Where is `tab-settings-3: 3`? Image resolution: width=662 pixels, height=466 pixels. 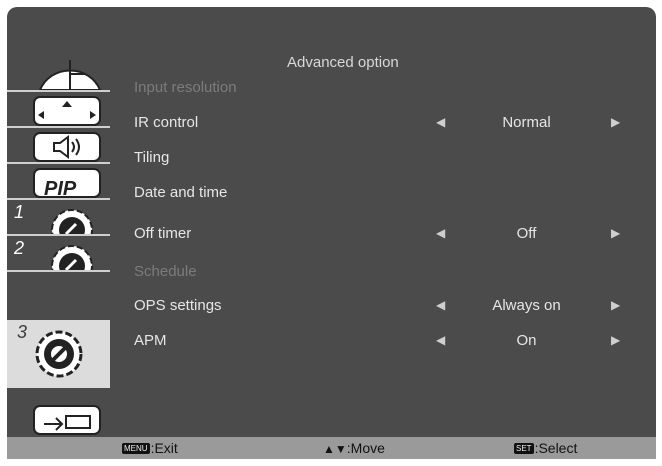
tab-settings-3: 3 is located at coordinates (58, 354).